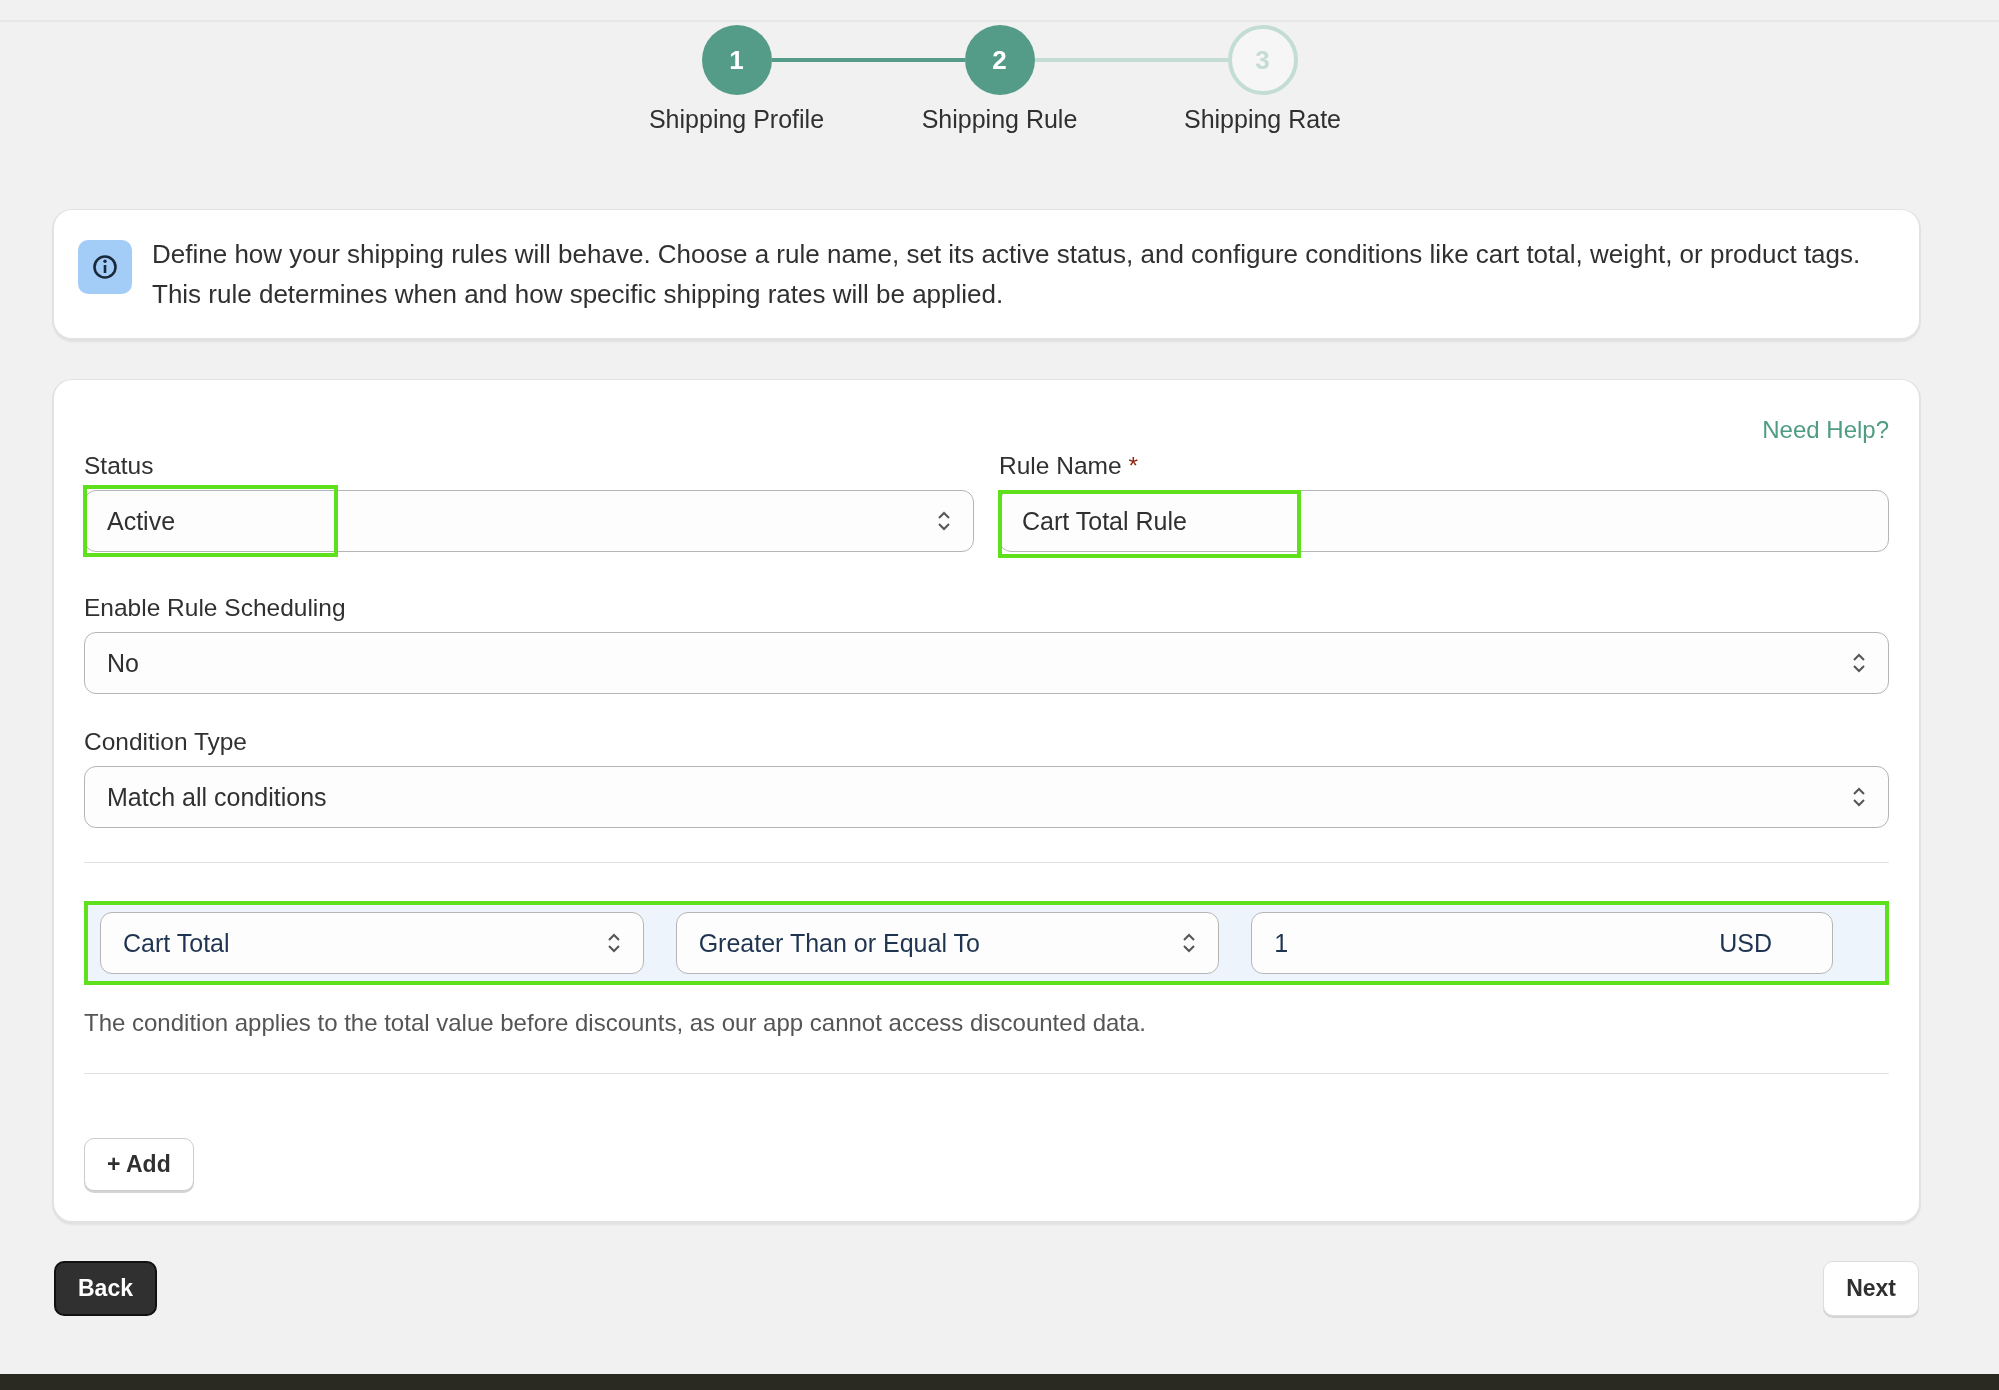 Image resolution: width=1999 pixels, height=1390 pixels. Describe the element at coordinates (105, 1288) in the screenshot. I see `back-button: Back` at that location.